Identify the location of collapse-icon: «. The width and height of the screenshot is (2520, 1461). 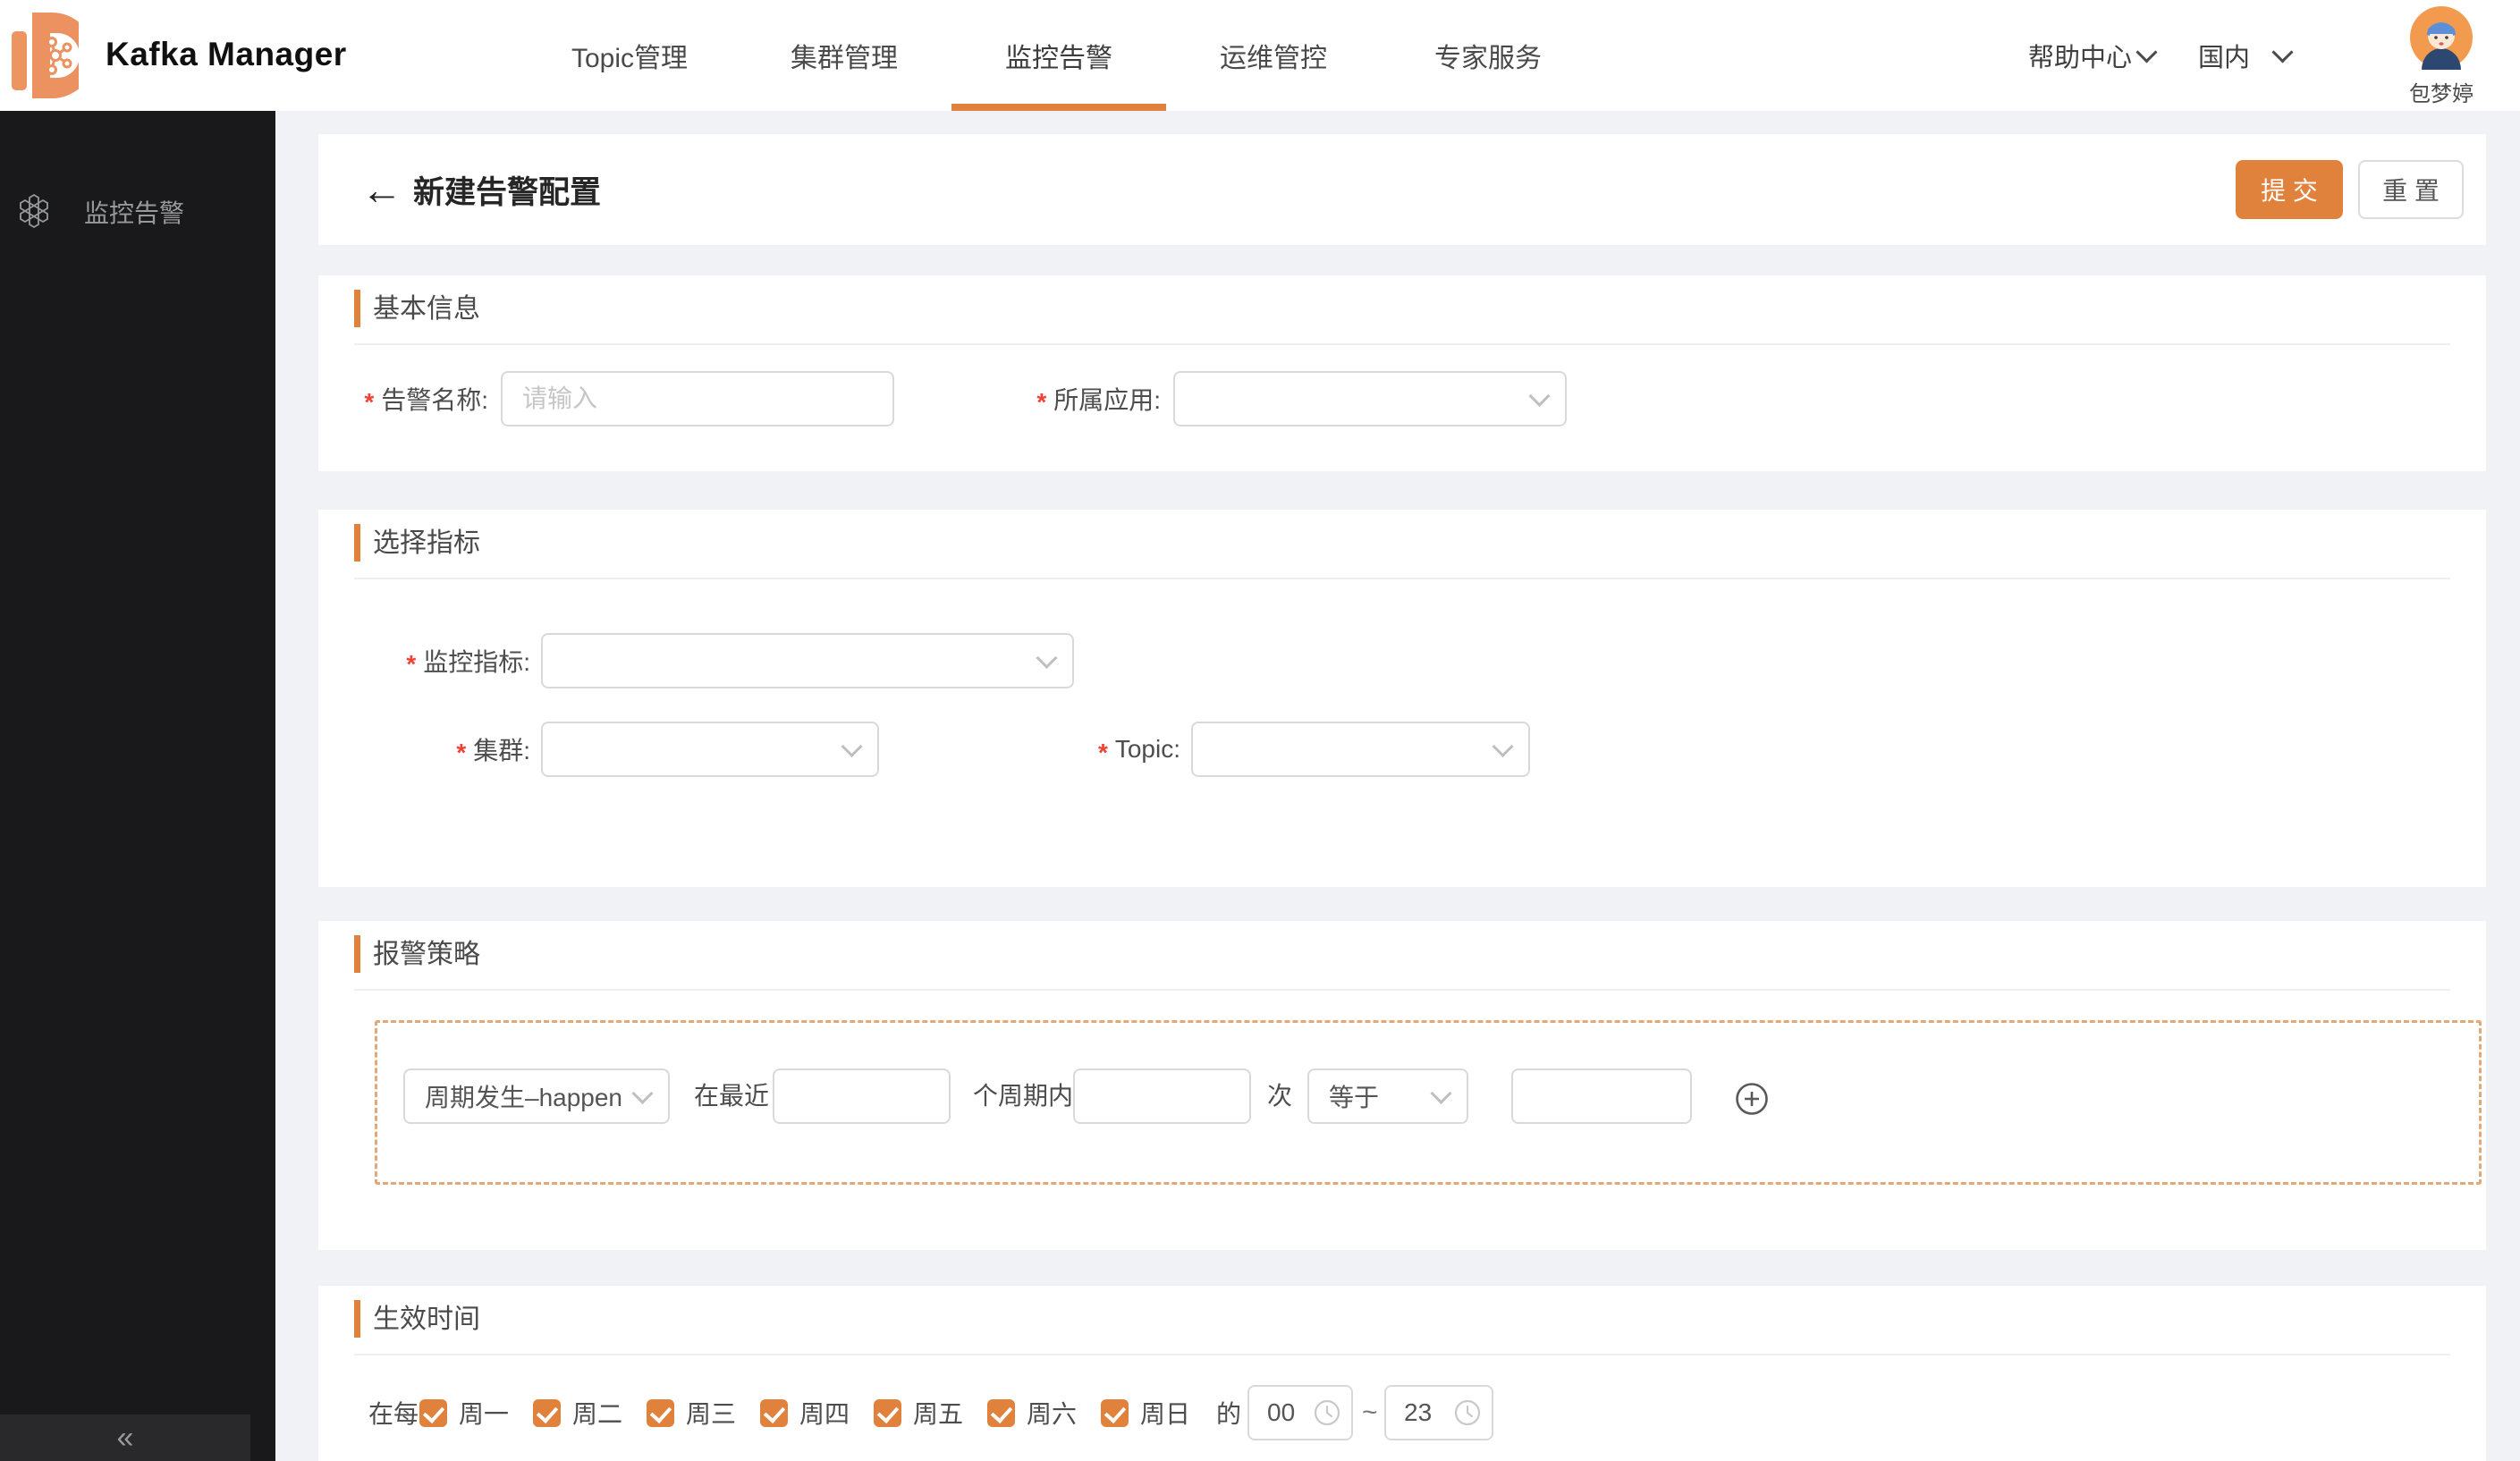
(125, 1438).